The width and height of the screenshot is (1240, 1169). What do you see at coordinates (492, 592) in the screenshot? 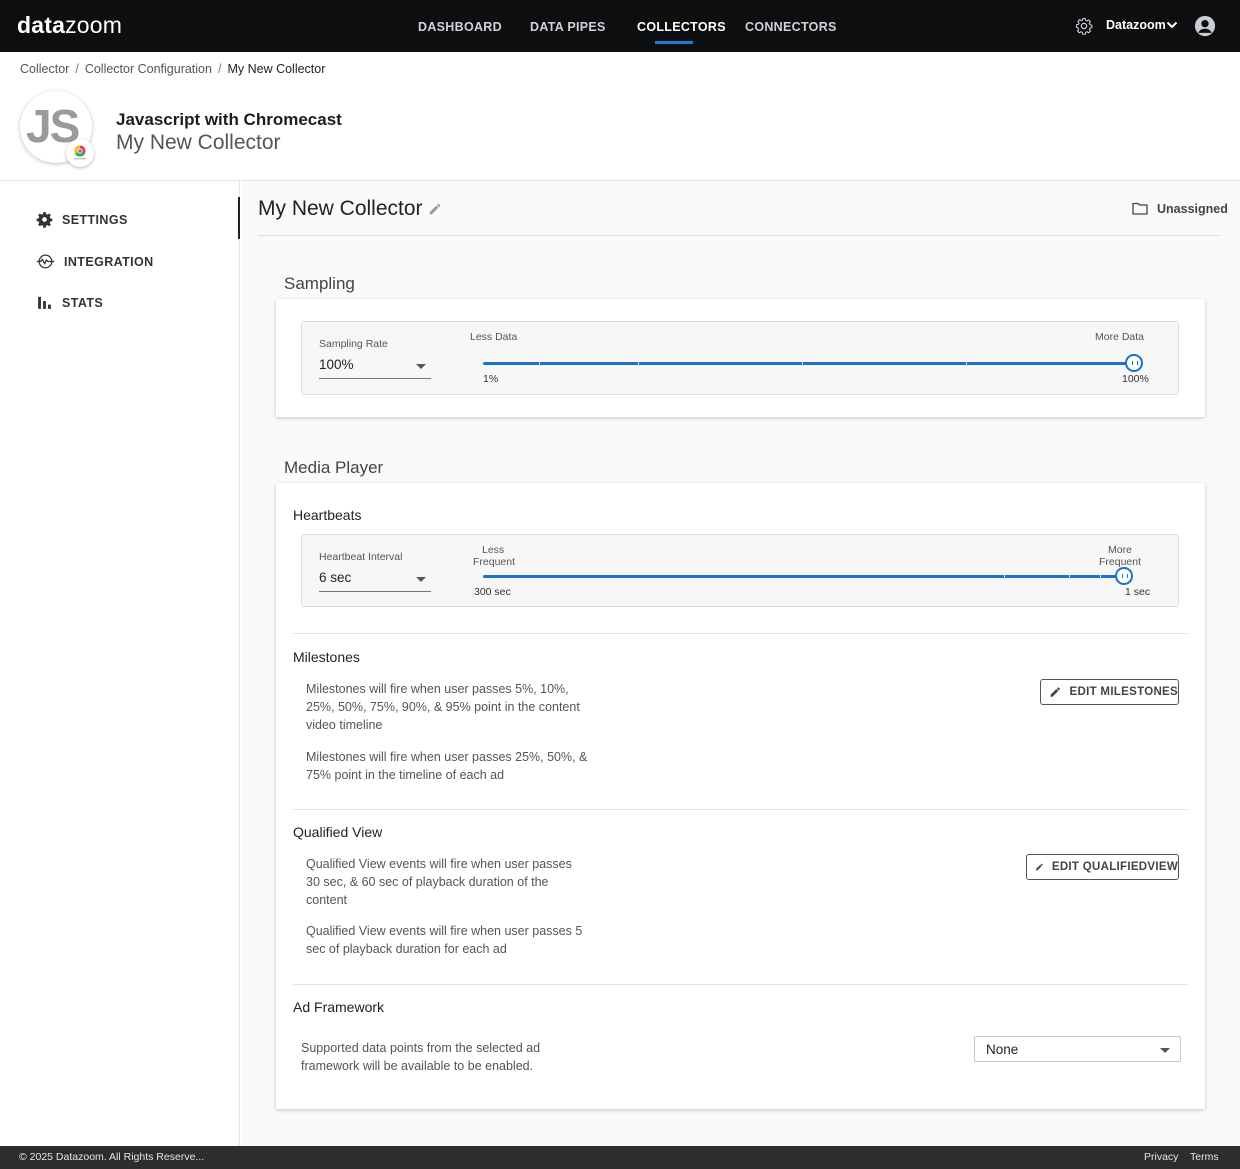
I see `heartbeat-slider-min: 300 sec` at bounding box center [492, 592].